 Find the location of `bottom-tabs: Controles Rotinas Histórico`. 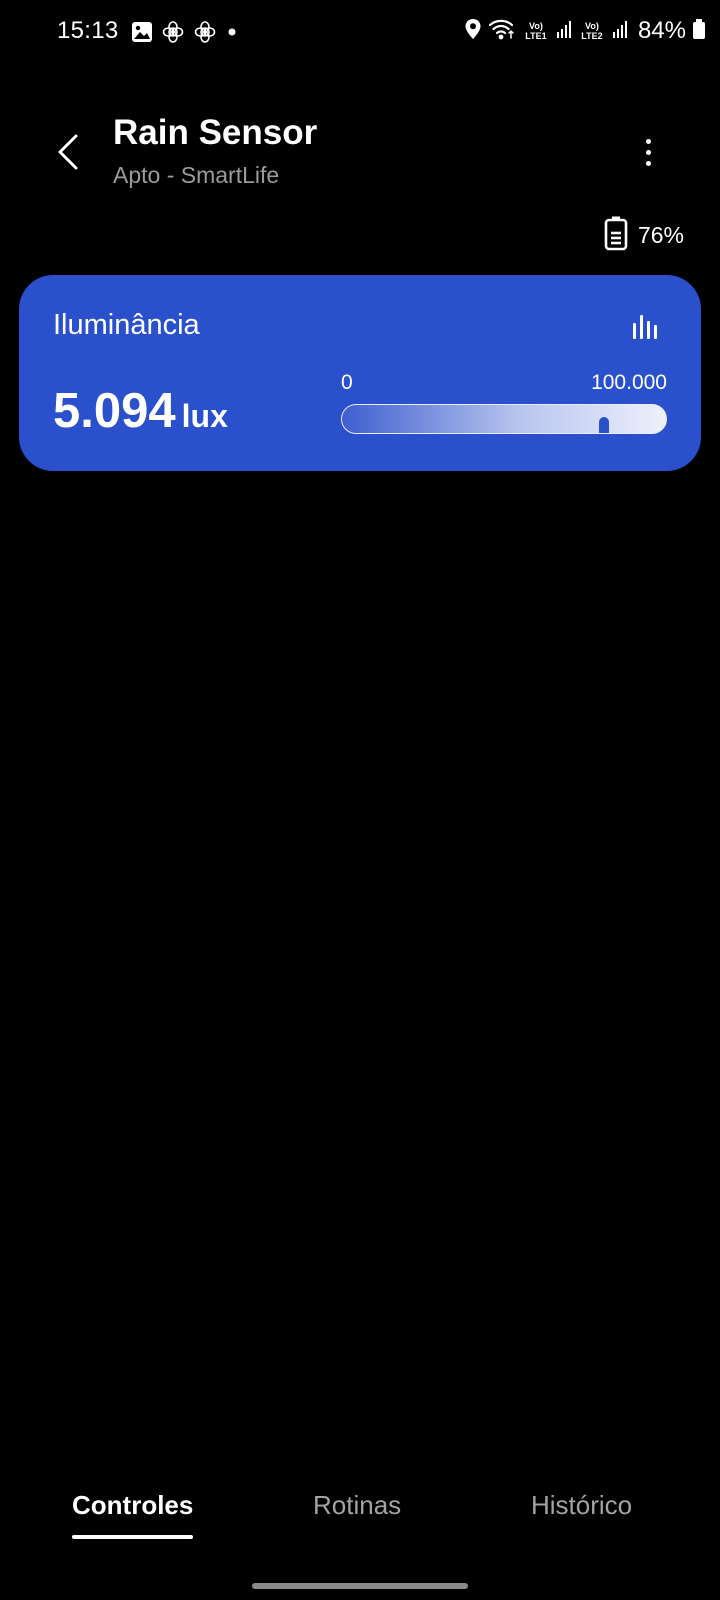

bottom-tabs: Controles Rotinas Histórico is located at coordinates (360, 1520).